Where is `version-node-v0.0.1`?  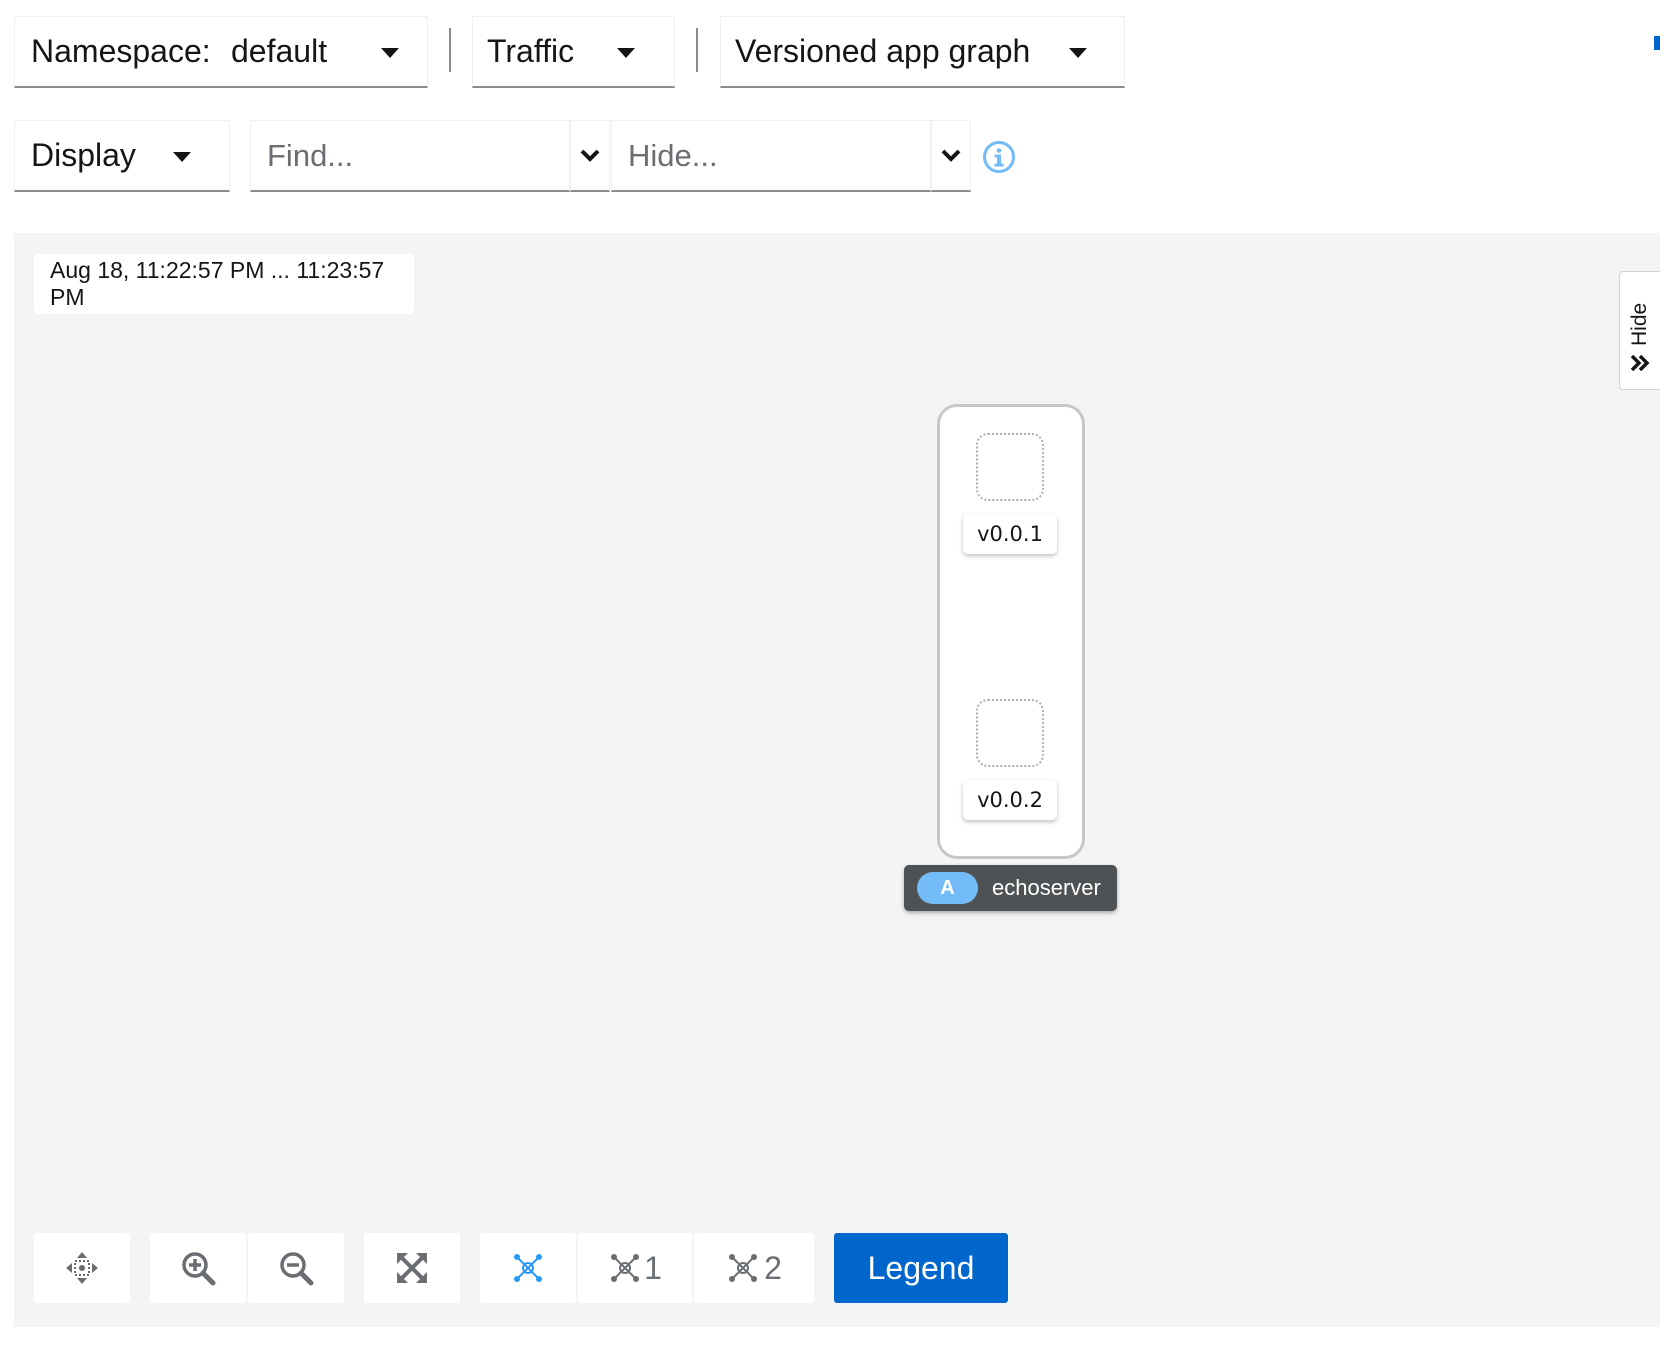
version-node-v0.0.1 is located at coordinates (1010, 467).